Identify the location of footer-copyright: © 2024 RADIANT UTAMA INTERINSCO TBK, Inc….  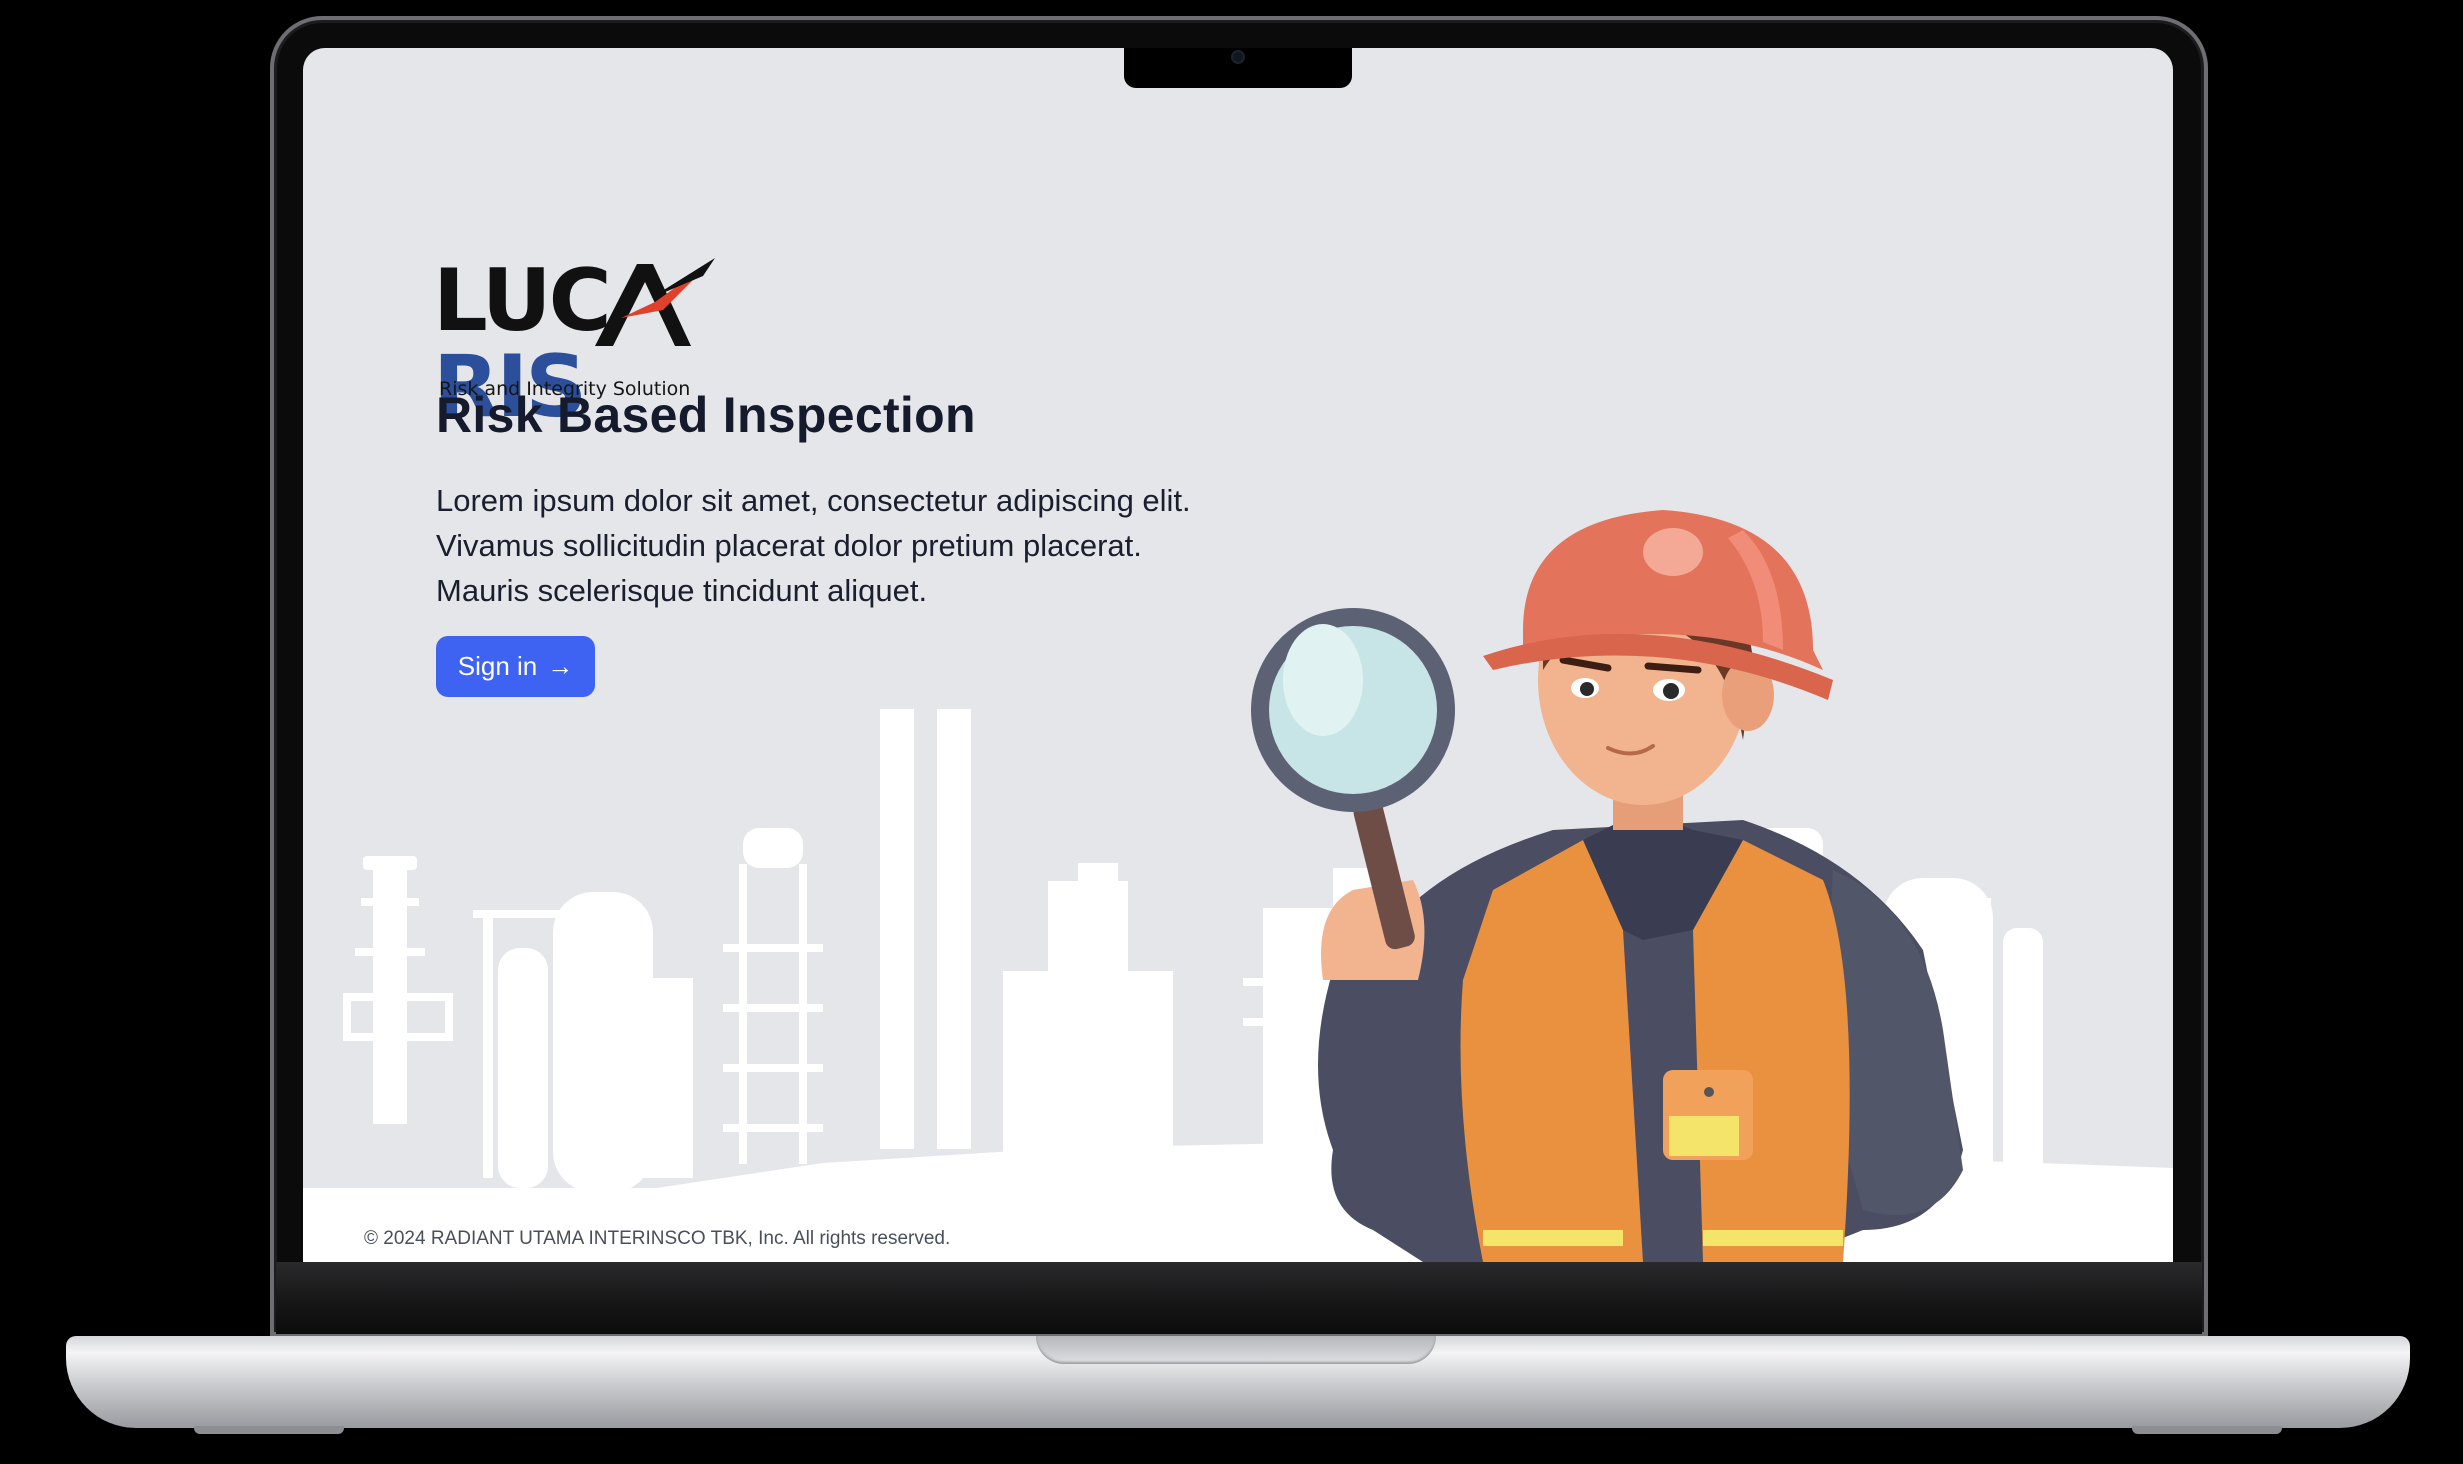
(657, 1238).